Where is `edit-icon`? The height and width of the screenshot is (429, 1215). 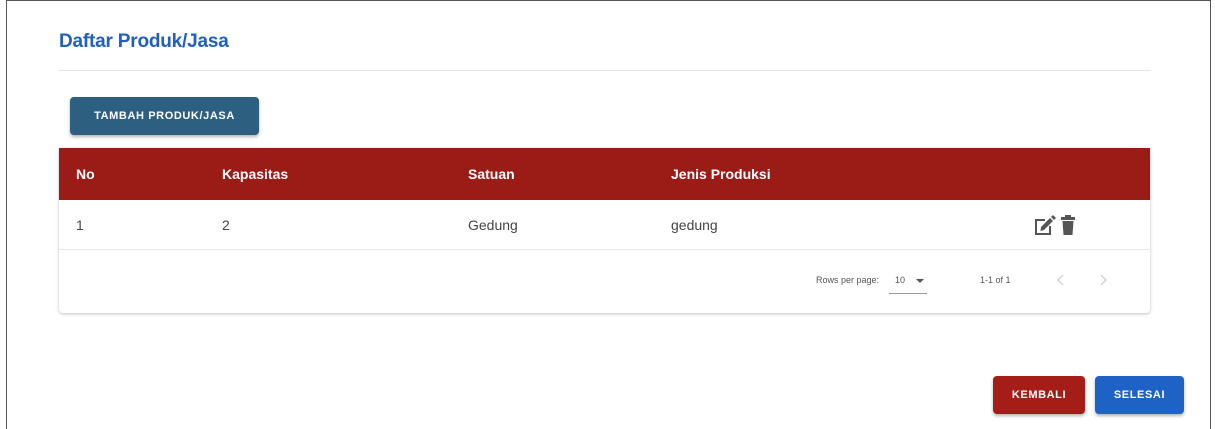
edit-icon is located at coordinates (1045, 225).